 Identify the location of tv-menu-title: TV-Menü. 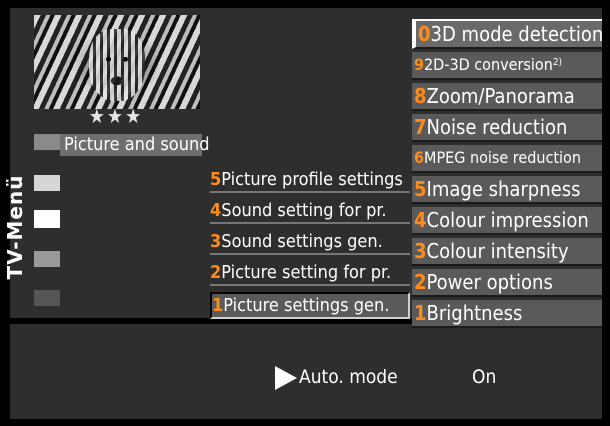
(15, 227).